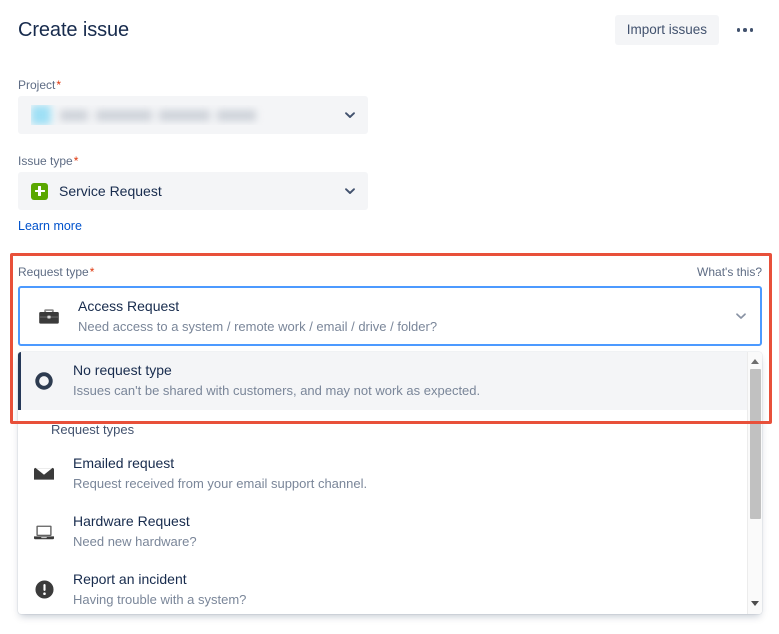 This screenshot has height=634, width=779. Describe the element at coordinates (129, 306) in the screenshot. I see `request-type-selected-title: Access Request` at that location.